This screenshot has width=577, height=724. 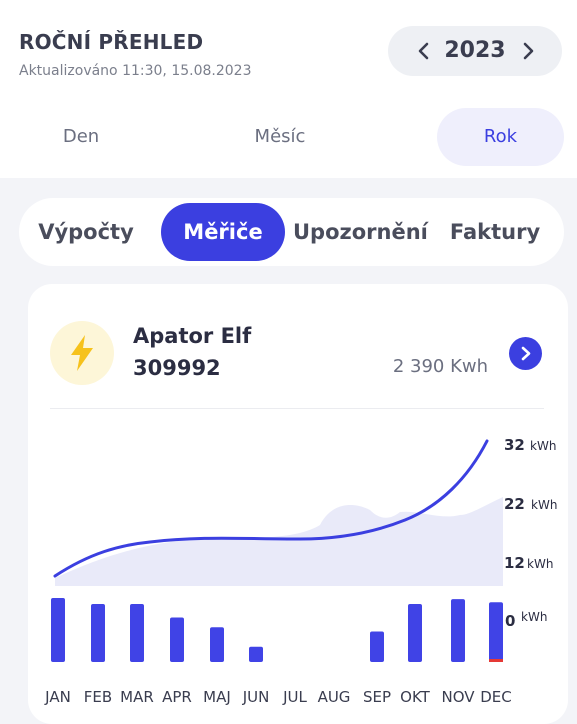 What do you see at coordinates (540, 564) in the screenshot?
I see `y-unit-12: kWh` at bounding box center [540, 564].